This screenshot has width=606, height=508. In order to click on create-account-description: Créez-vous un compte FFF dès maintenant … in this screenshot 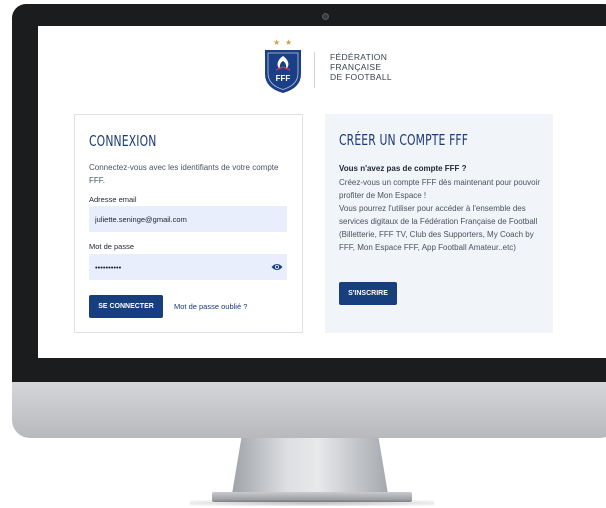, I will do `click(442, 215)`.